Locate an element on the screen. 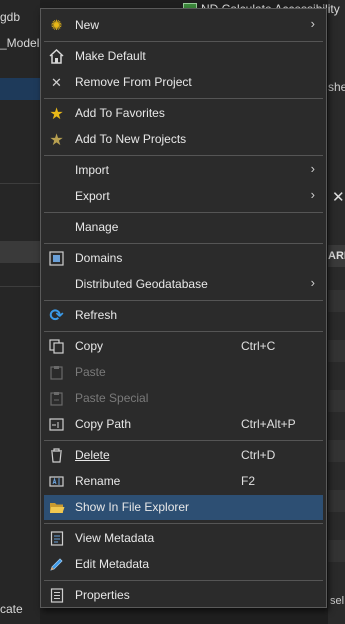 This screenshot has height=624, width=345. status-text: sel is located at coordinates (337, 601).